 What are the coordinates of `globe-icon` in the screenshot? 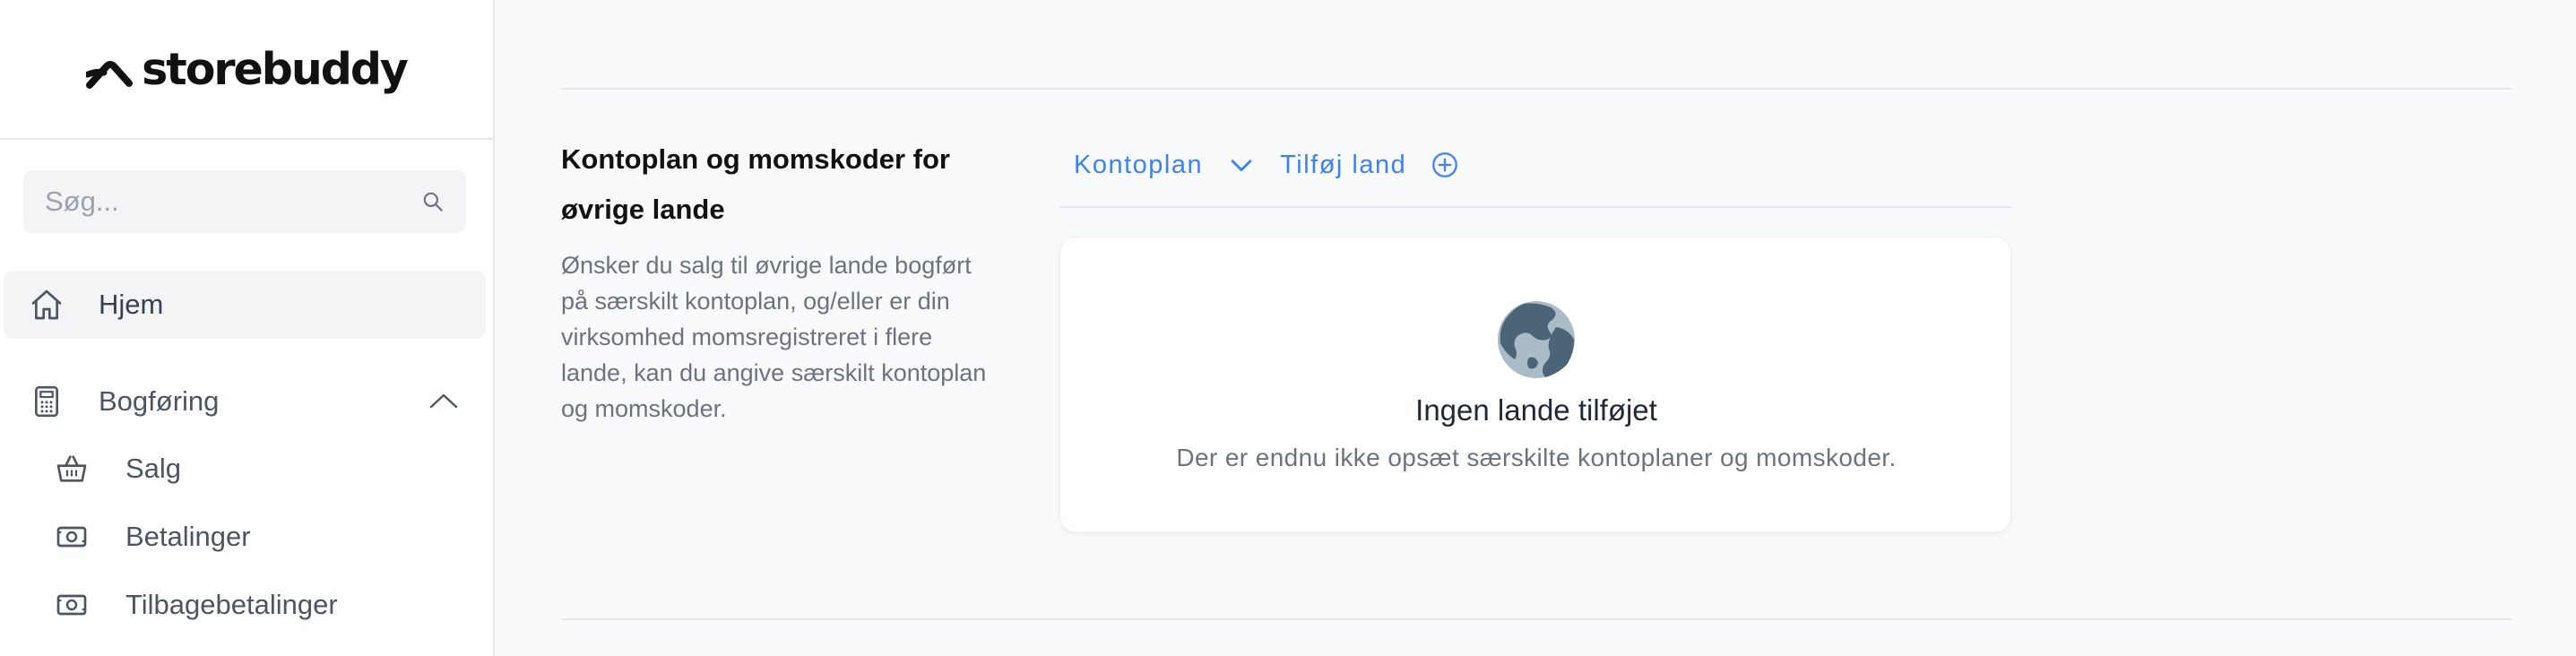 It's located at (1536, 340).